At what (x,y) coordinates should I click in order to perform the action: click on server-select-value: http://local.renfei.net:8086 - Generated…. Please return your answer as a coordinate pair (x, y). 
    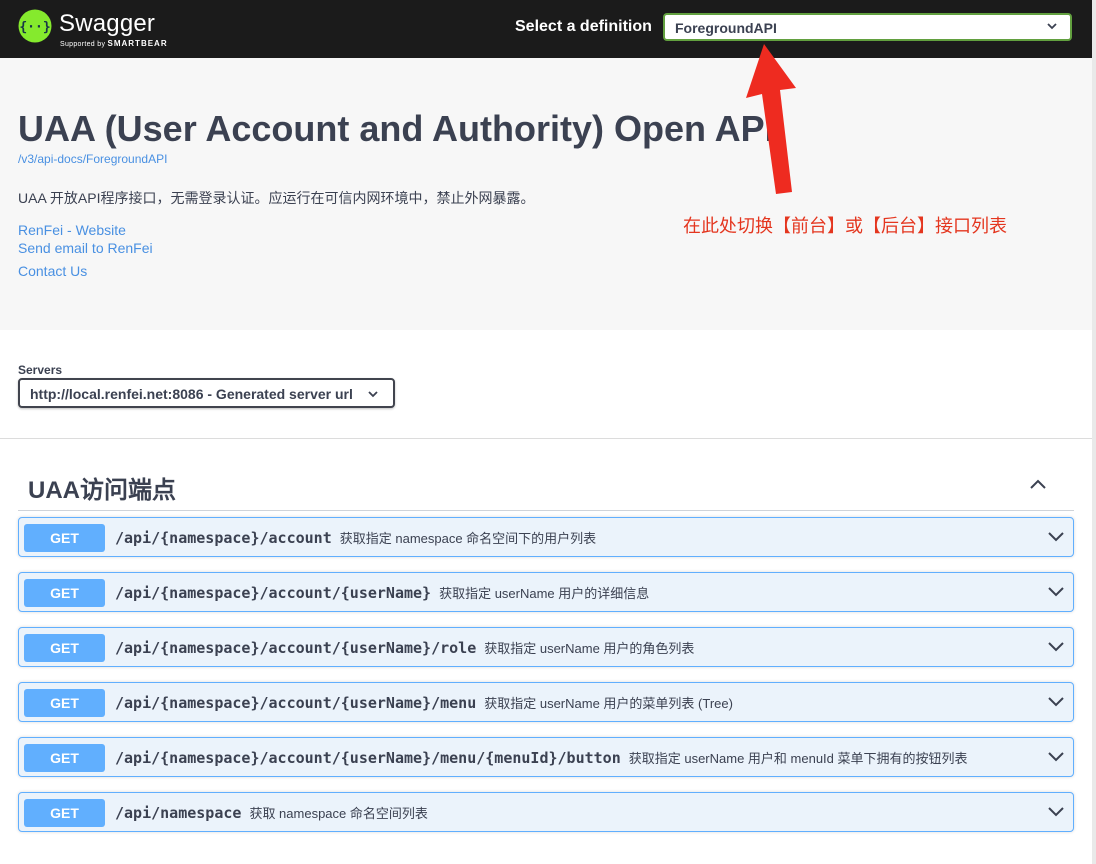
    Looking at the image, I should click on (191, 394).